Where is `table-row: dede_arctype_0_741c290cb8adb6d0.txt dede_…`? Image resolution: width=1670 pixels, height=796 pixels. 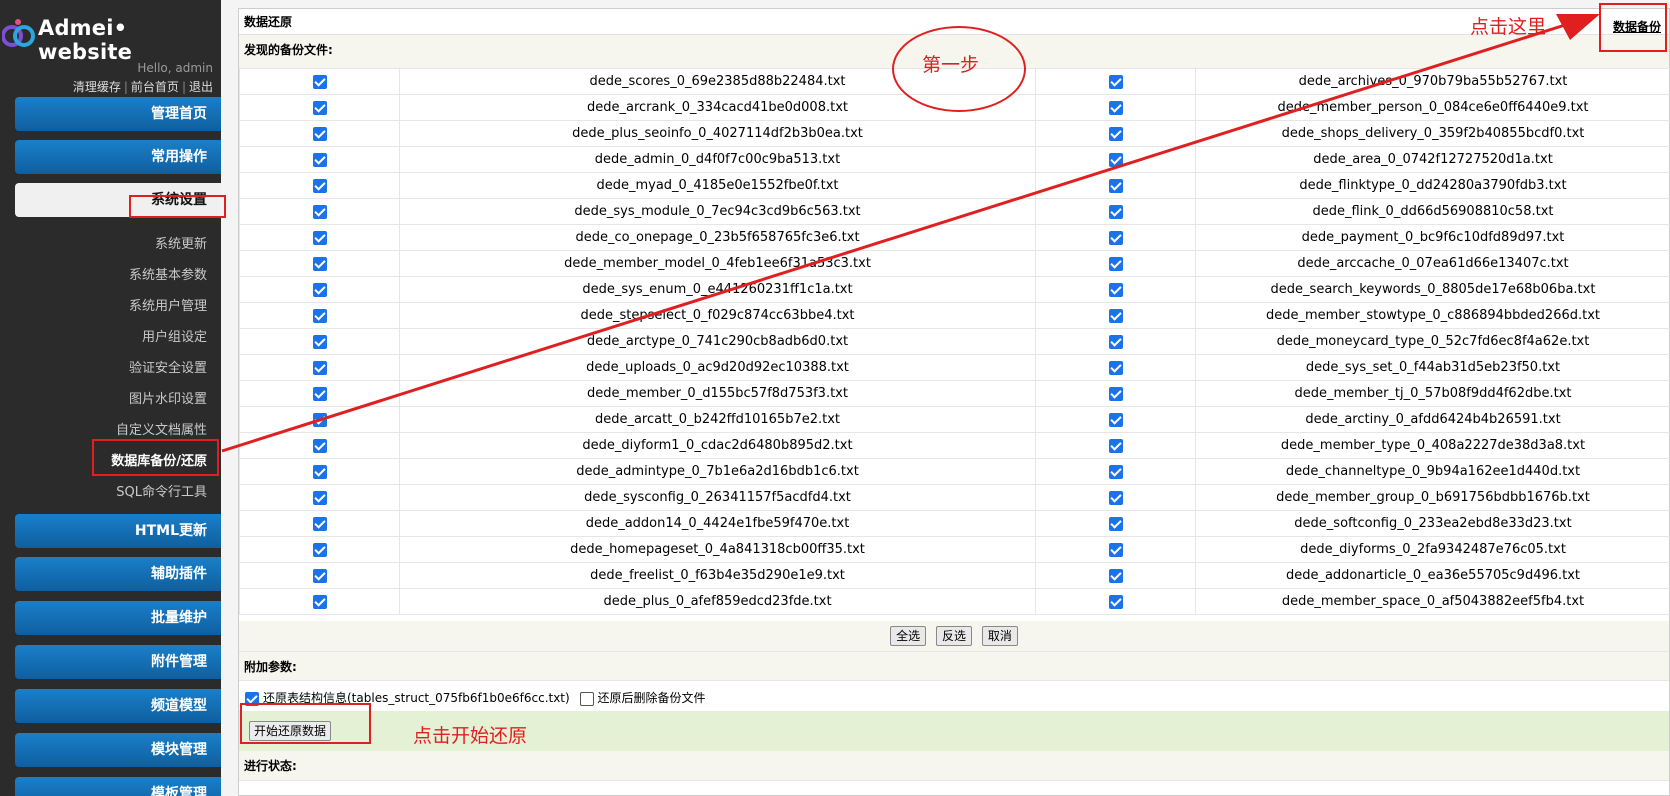 table-row: dede_arctype_0_741c290cb8adb6d0.txt dede_… is located at coordinates (954, 341).